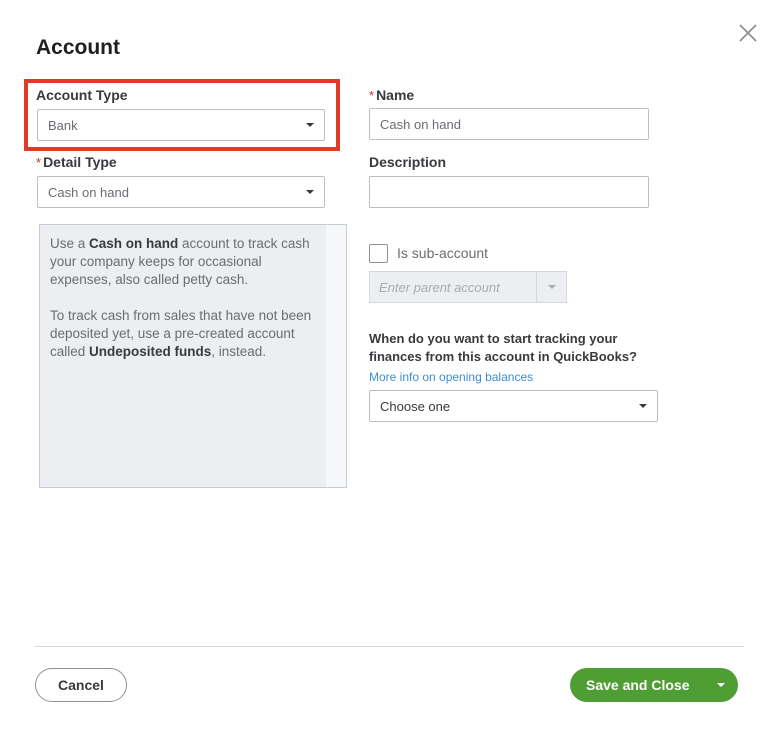  Describe the element at coordinates (509, 124) in the screenshot. I see `name-input: Cash on hand` at that location.